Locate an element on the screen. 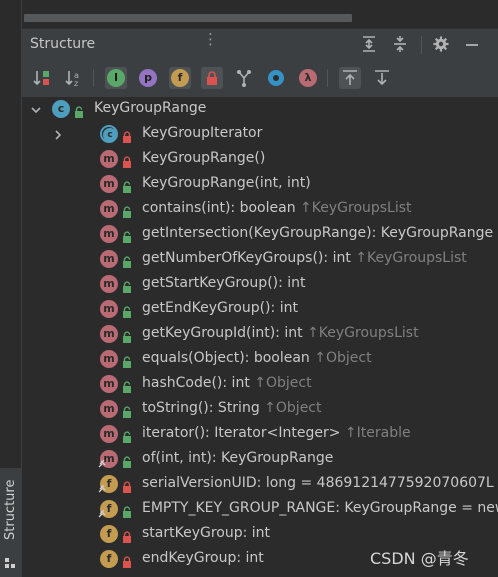 This screenshot has height=577, width=498. left-tool-stripe: Structure is located at coordinates (11, 288).